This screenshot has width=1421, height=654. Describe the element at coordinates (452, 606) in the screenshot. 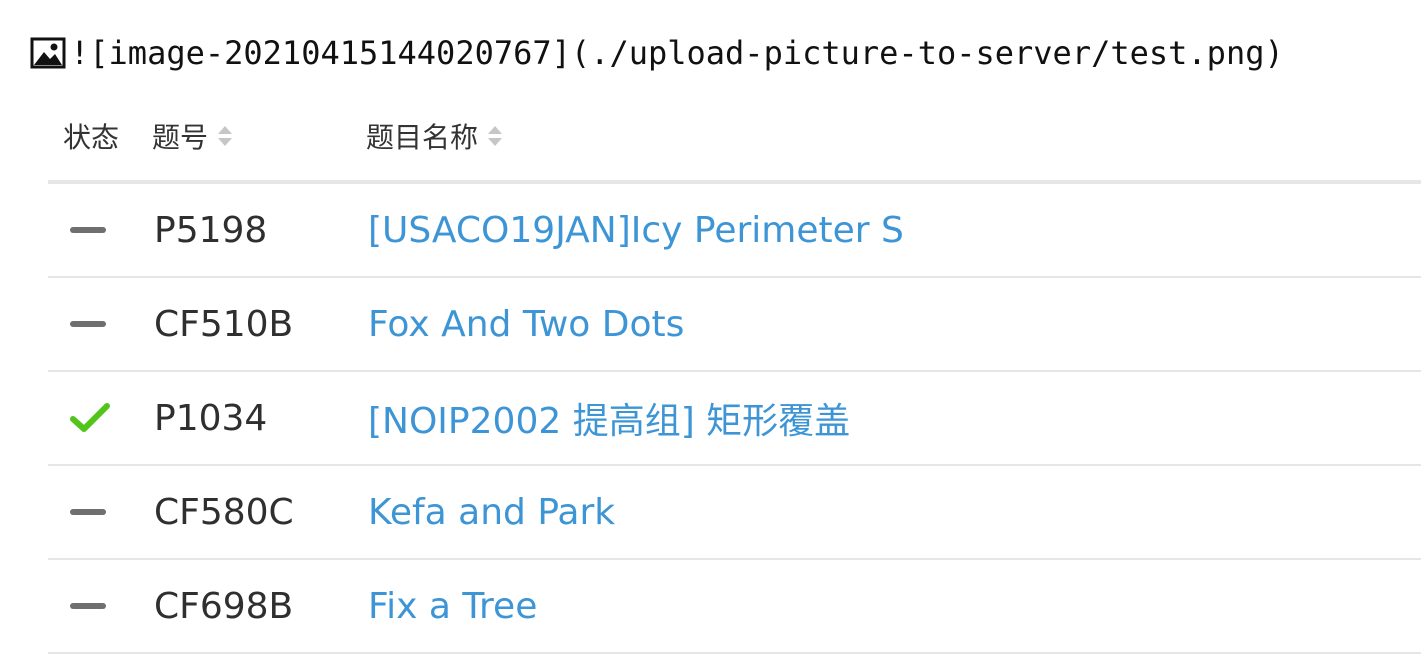

I see `problem-title-link: Fix a Tree` at that location.